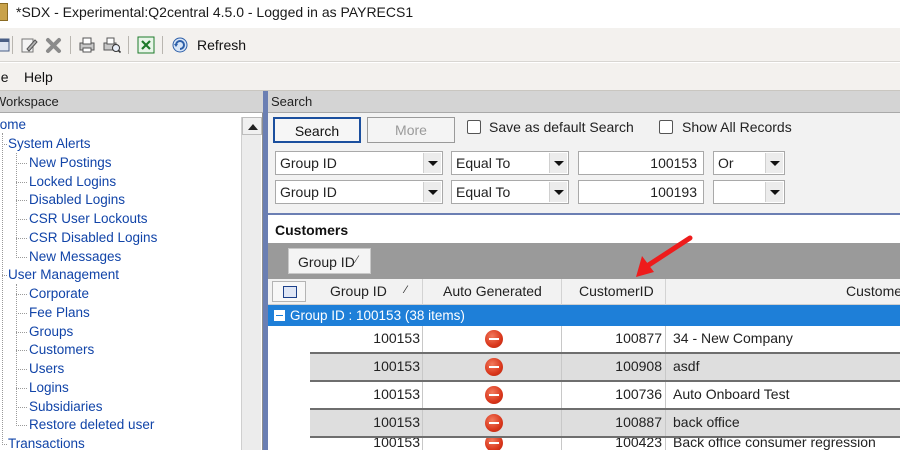 The height and width of the screenshot is (450, 900). I want to click on customers-title: Customers, so click(312, 230).